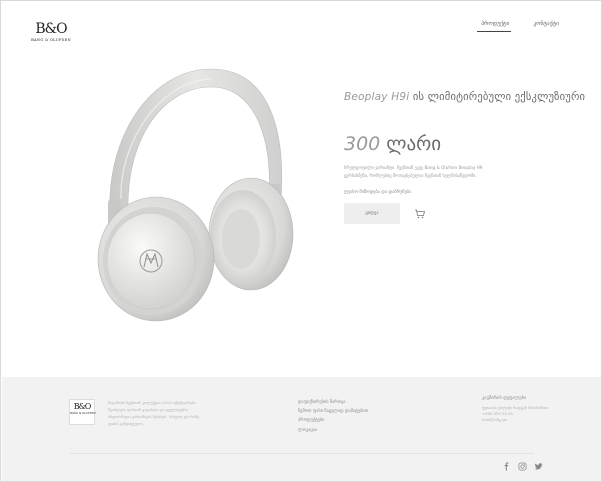  Describe the element at coordinates (333, 430) in the screenshot. I see `footer-link: ლოკაცია` at that location.